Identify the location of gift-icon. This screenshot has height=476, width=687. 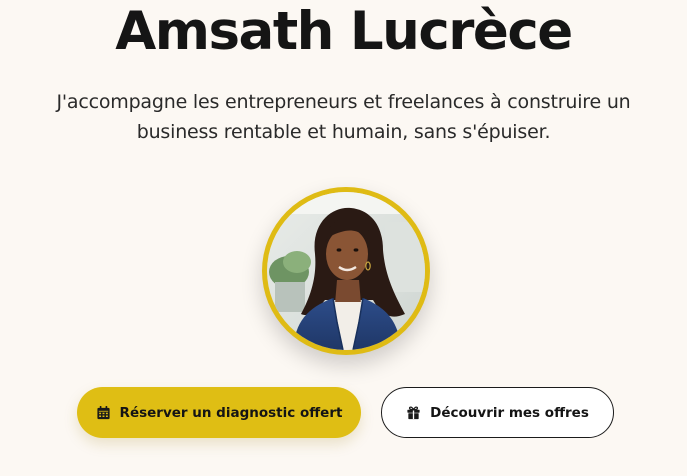
(413, 412).